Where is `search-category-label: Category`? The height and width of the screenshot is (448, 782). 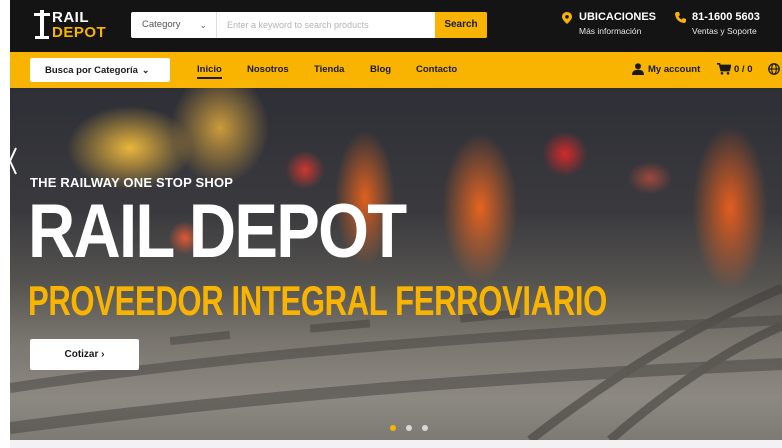
search-category-label: Category is located at coordinates (161, 24).